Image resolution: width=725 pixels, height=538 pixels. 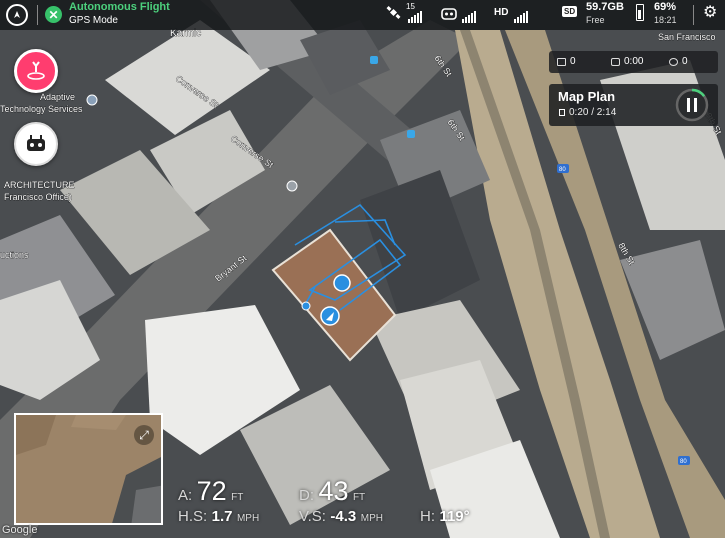 I want to click on distance-label: D:, so click(x=306, y=495).